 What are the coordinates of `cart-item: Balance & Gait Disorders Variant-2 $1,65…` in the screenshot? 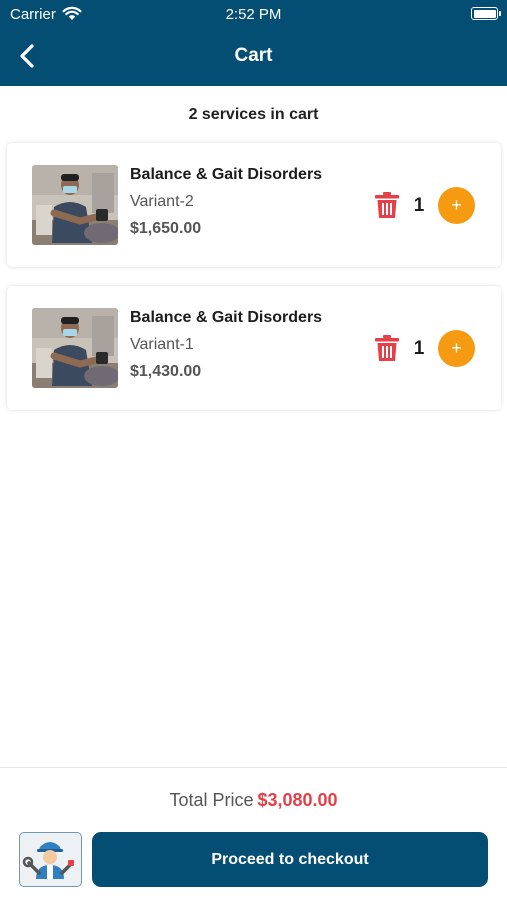 It's located at (254, 205).